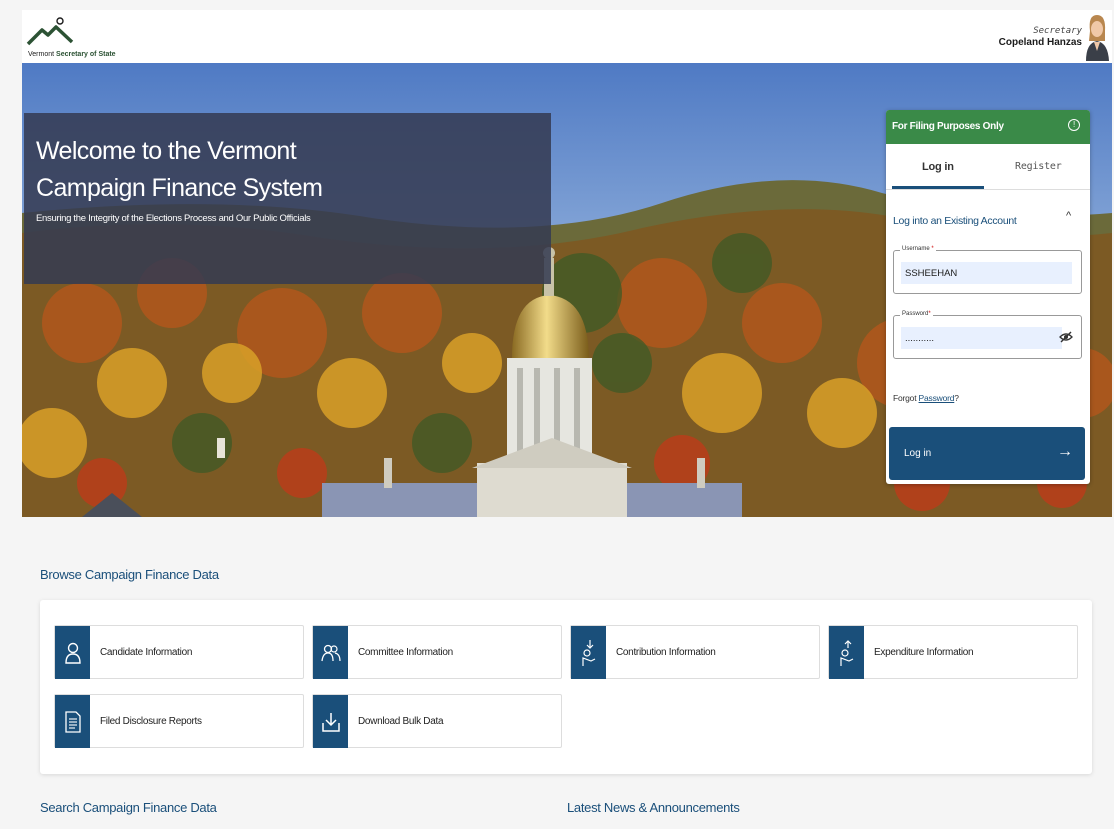 The image size is (1114, 829). I want to click on group-icon, so click(330, 652).